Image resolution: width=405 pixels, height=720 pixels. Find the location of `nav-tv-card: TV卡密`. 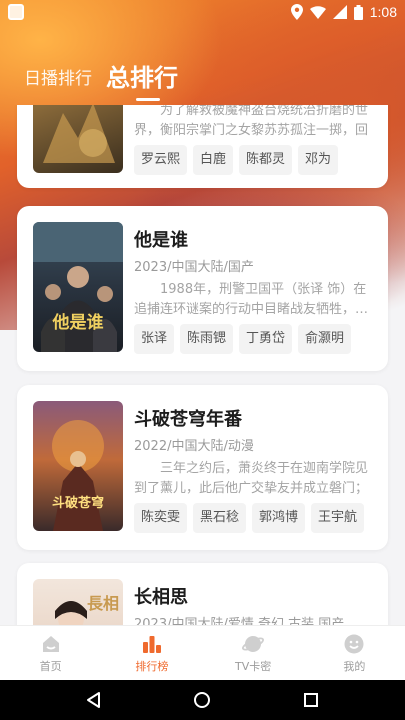

nav-tv-card: TV卡密 is located at coordinates (253, 653).